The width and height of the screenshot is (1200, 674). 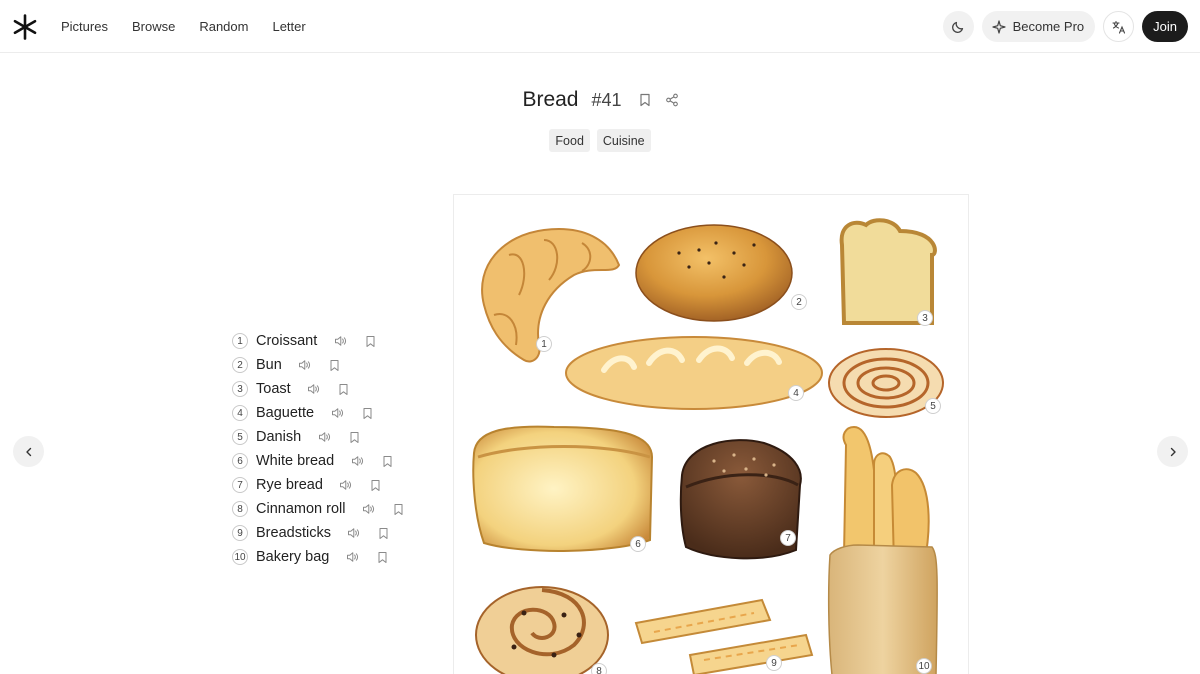 I want to click on illustration-label-10: 10, so click(x=924, y=666).